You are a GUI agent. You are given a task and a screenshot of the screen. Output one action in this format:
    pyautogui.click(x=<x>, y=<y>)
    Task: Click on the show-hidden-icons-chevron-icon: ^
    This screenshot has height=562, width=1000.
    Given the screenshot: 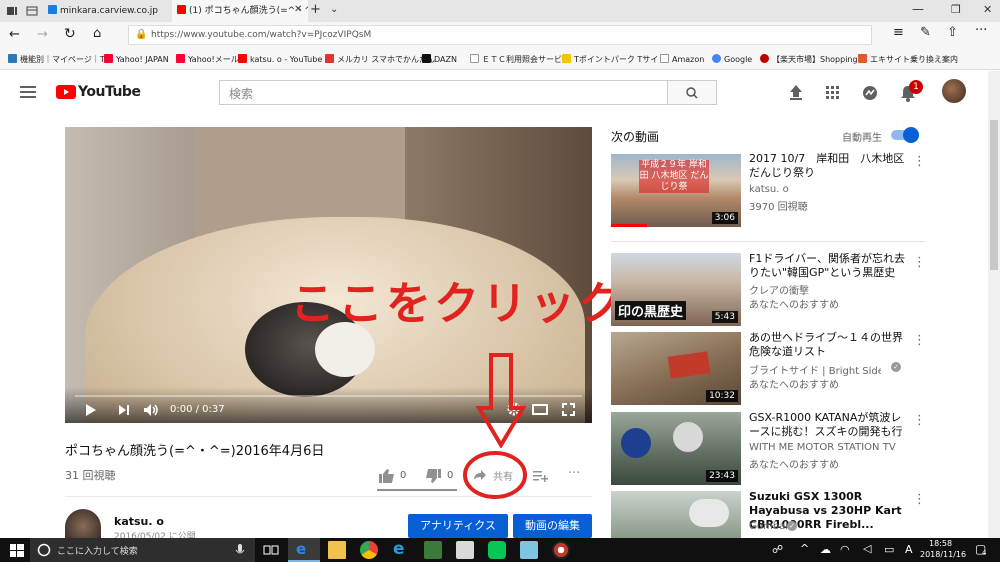 What is the action you would take?
    pyautogui.click(x=804, y=548)
    